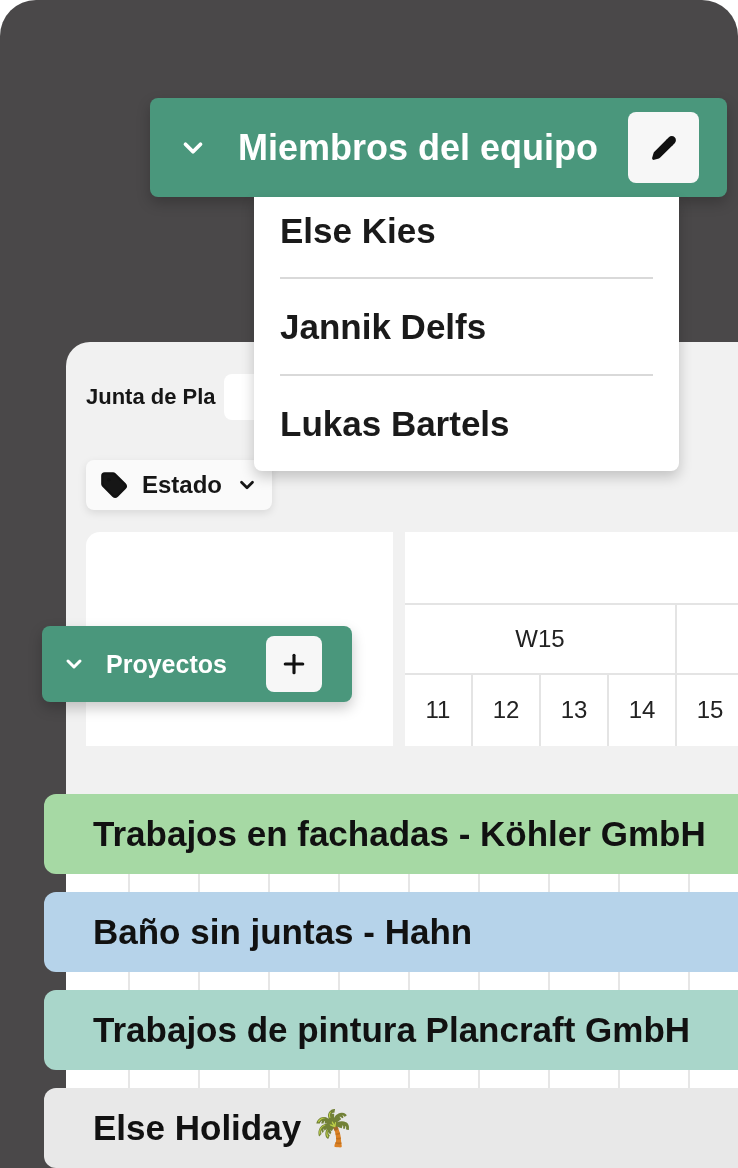 The image size is (738, 1168). Describe the element at coordinates (466, 422) in the screenshot. I see `member-item: Lukas Bartels` at that location.